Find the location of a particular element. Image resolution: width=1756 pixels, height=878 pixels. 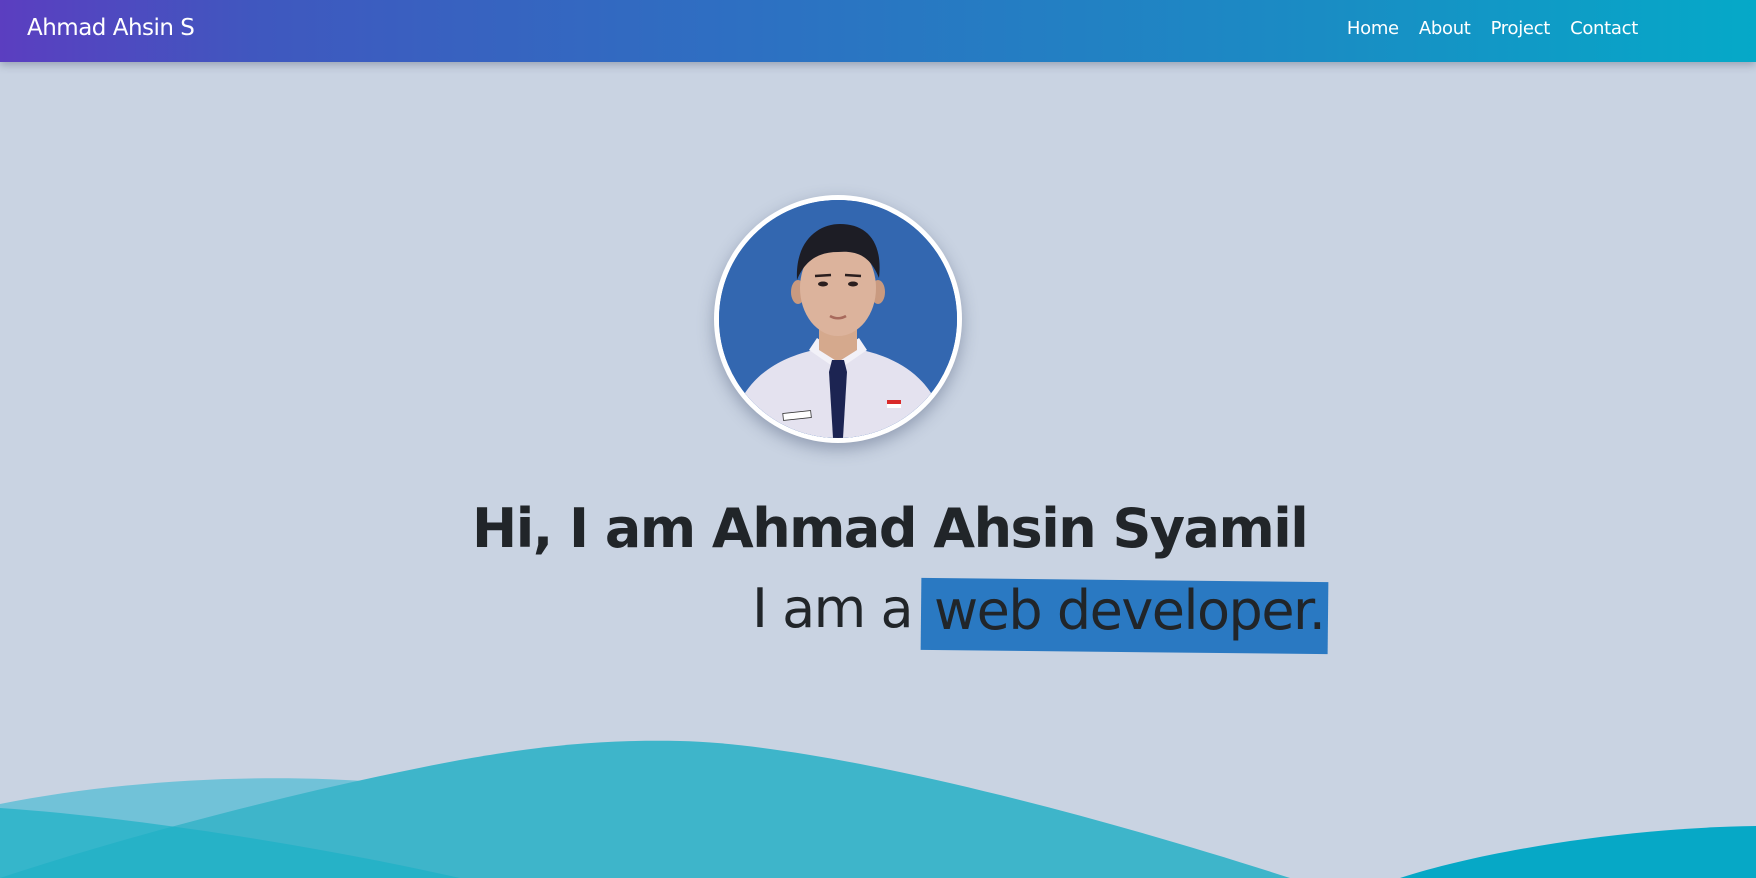

nav-link-home: Home is located at coordinates (1373, 28).